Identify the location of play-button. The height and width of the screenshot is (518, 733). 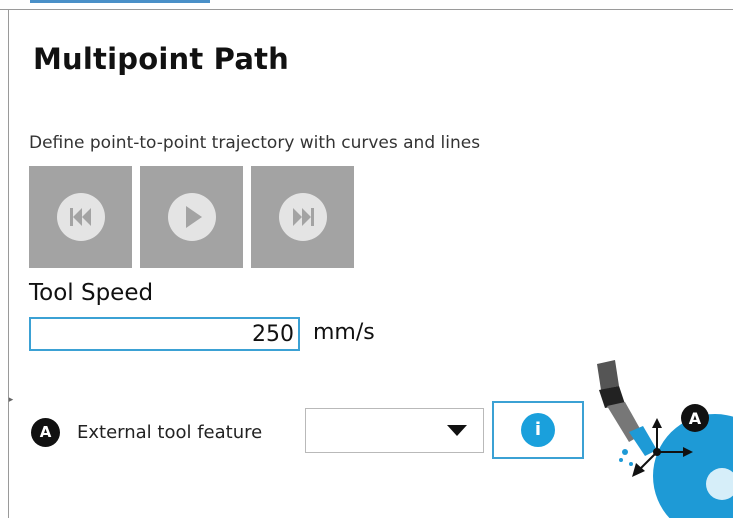
(191, 217).